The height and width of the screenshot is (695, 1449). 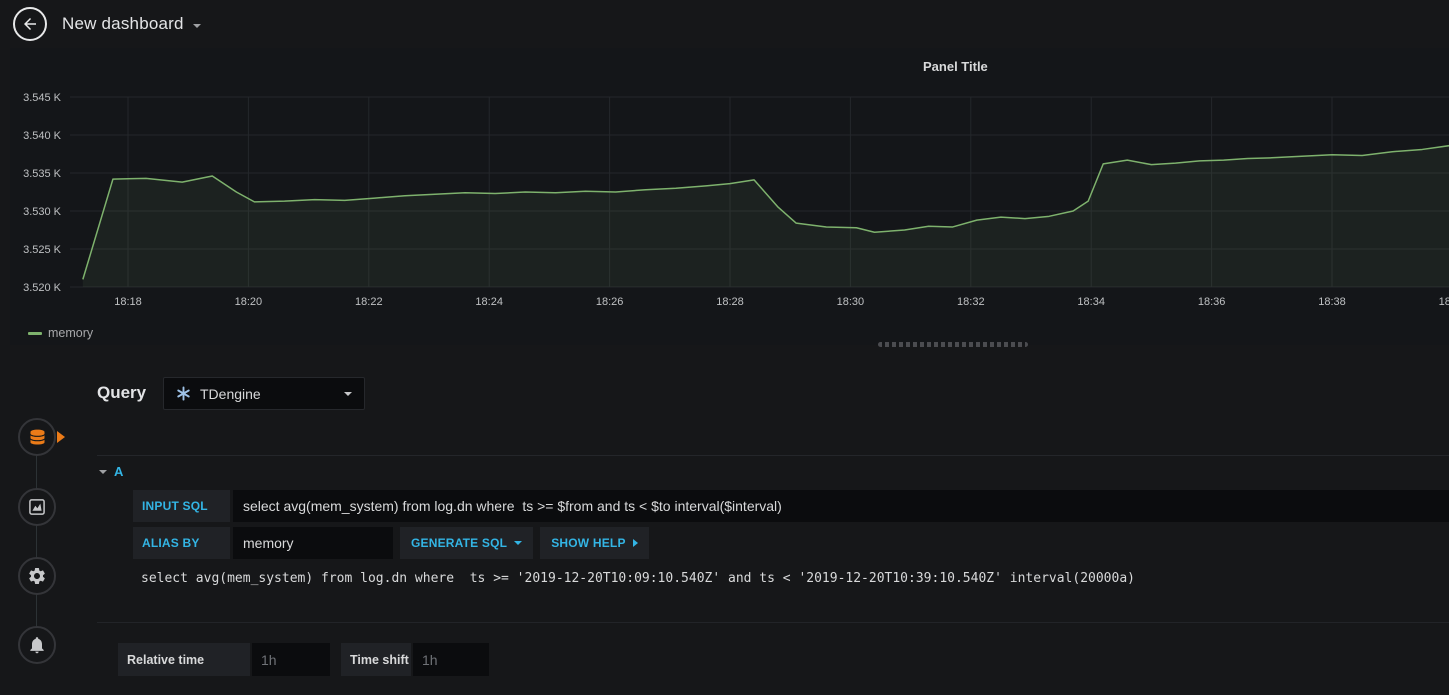 I want to click on alias-by-label: ALIAS BY, so click(x=181, y=543).